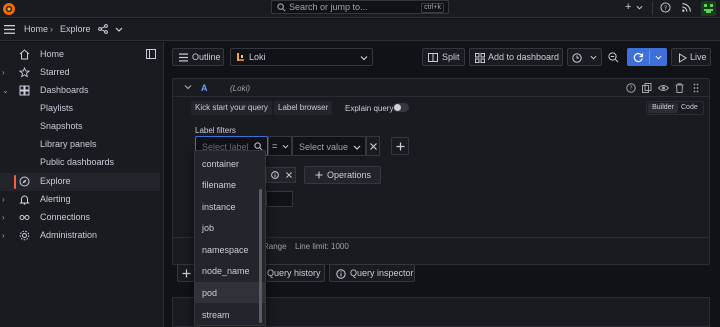  Describe the element at coordinates (230, 292) in the screenshot. I see `dropdown-option-highlighted: pod` at that location.